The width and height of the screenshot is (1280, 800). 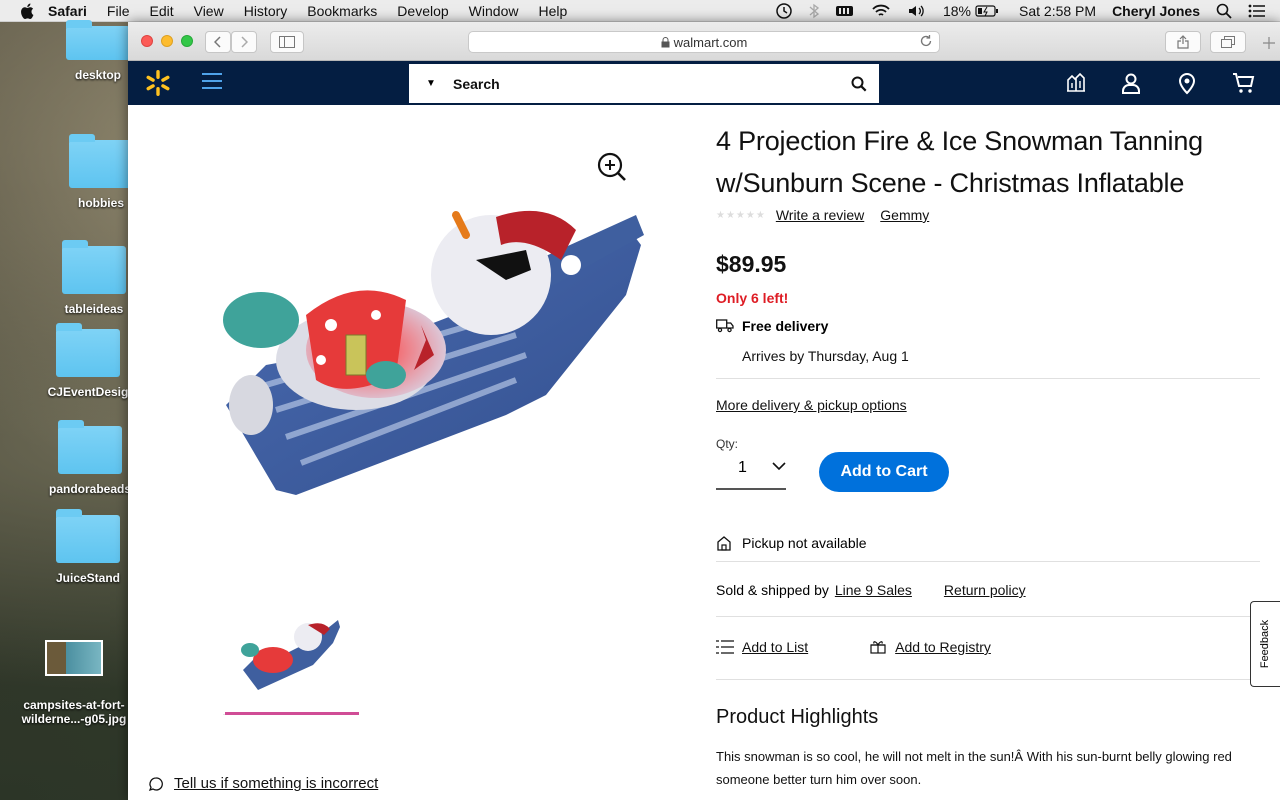 What do you see at coordinates (987, 11) in the screenshot?
I see `battery-icon` at bounding box center [987, 11].